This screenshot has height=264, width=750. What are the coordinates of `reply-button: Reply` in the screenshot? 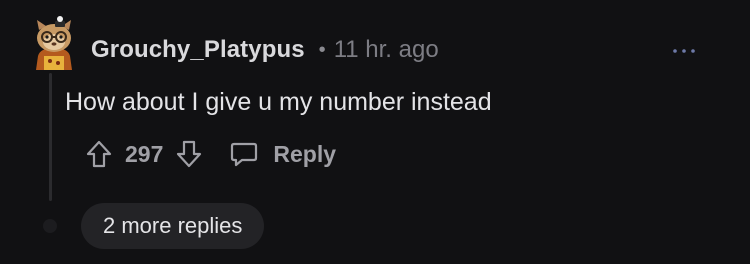 It's located at (282, 154).